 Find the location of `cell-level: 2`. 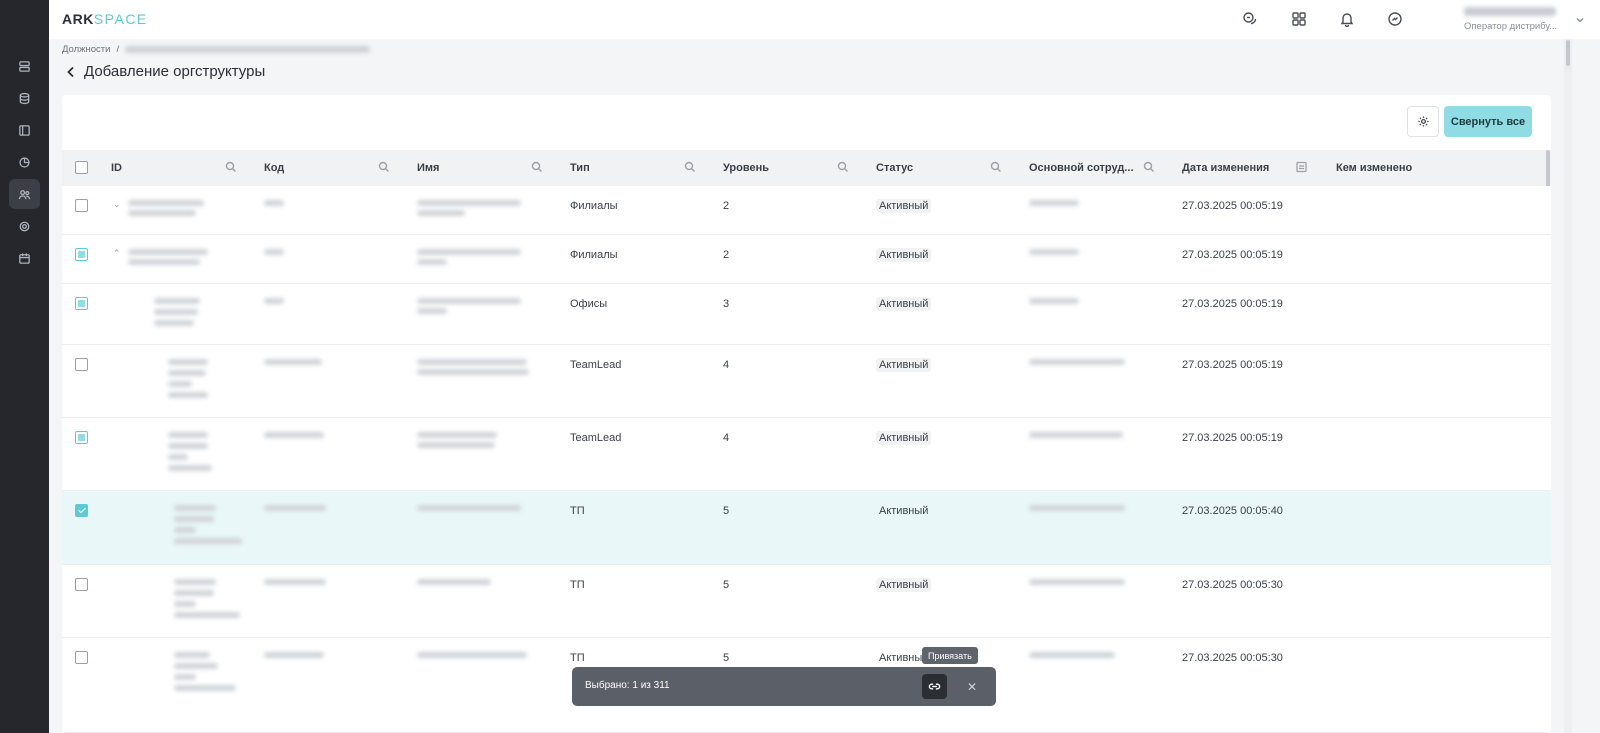

cell-level: 2 is located at coordinates (726, 206).